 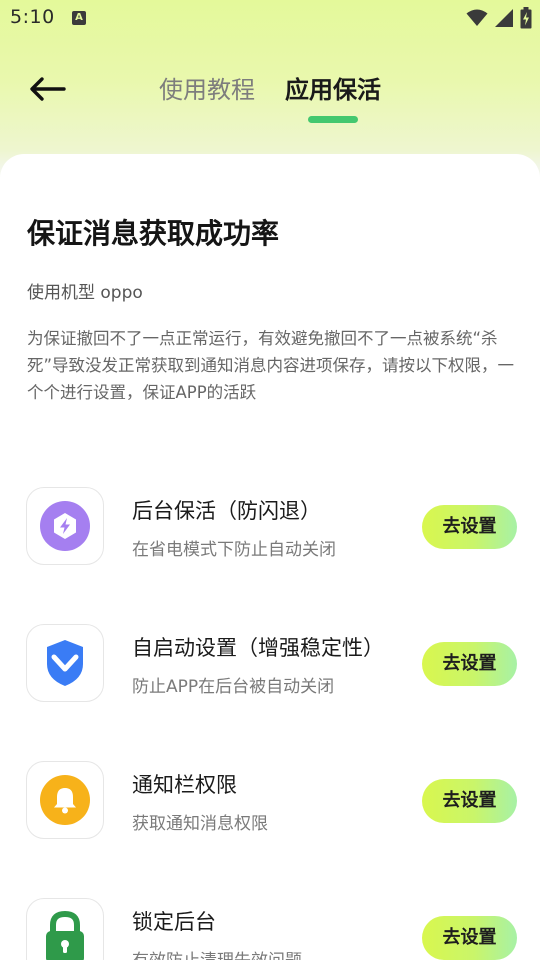 What do you see at coordinates (65, 935) in the screenshot?
I see `lock-icon` at bounding box center [65, 935].